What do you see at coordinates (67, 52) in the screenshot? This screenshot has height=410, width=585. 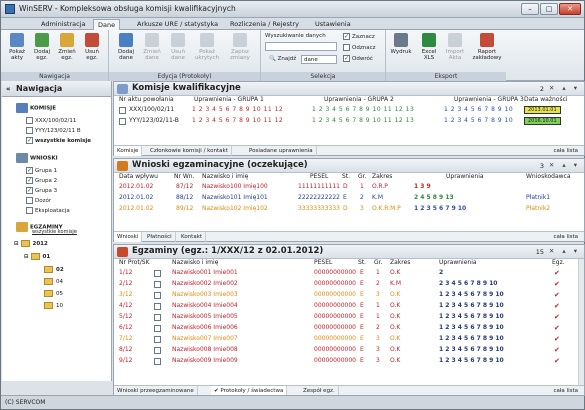 I see `zmien-egz-button: Zmień egz.` at bounding box center [67, 52].